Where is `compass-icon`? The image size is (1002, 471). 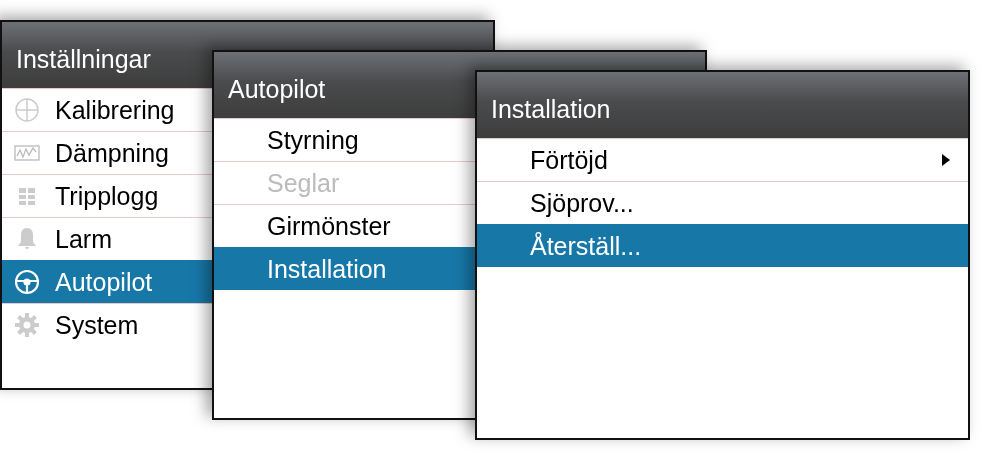
compass-icon is located at coordinates (27, 110).